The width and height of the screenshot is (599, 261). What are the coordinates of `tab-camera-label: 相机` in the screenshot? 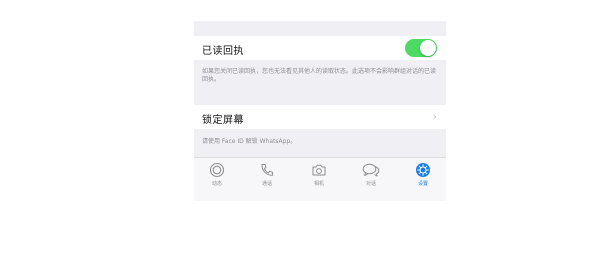 It's located at (318, 184).